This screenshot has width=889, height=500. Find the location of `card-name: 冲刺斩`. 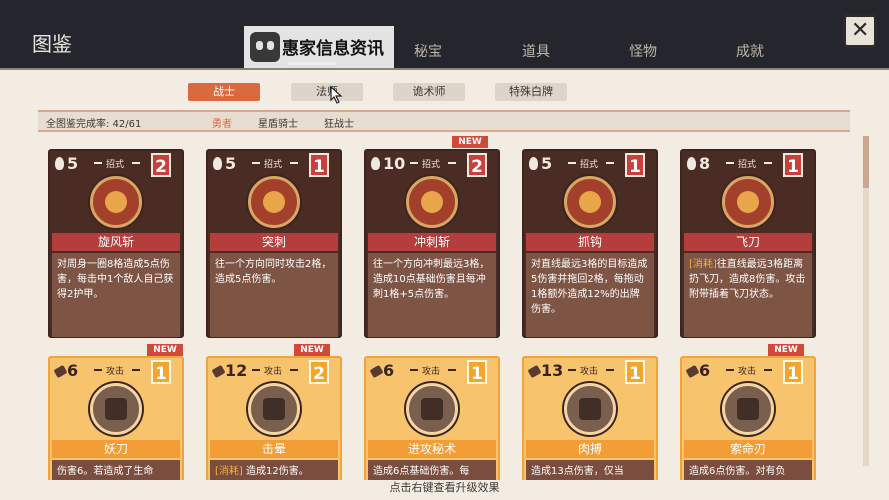

card-name: 冲刺斩 is located at coordinates (432, 242).